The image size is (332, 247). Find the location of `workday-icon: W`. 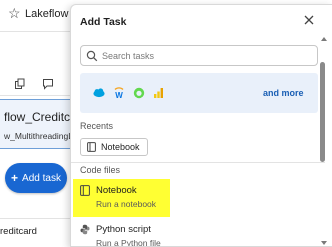

workday-icon: W is located at coordinates (119, 93).